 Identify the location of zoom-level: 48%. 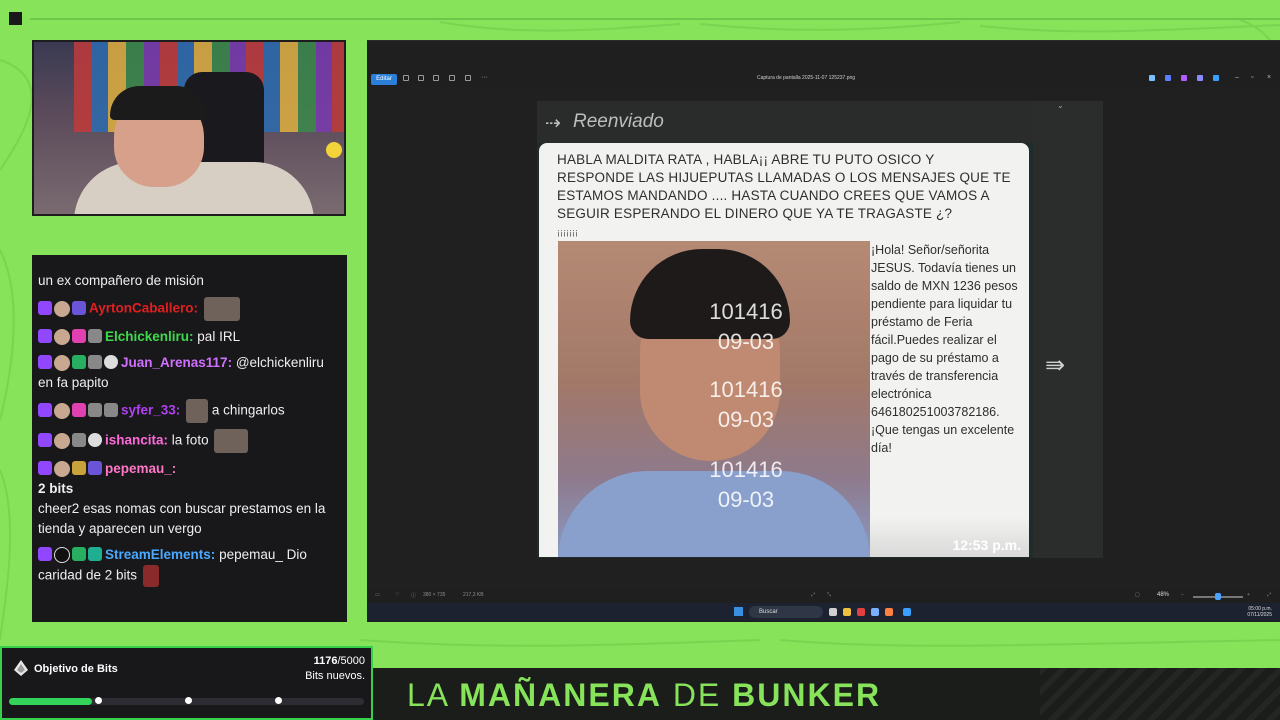
(1163, 595).